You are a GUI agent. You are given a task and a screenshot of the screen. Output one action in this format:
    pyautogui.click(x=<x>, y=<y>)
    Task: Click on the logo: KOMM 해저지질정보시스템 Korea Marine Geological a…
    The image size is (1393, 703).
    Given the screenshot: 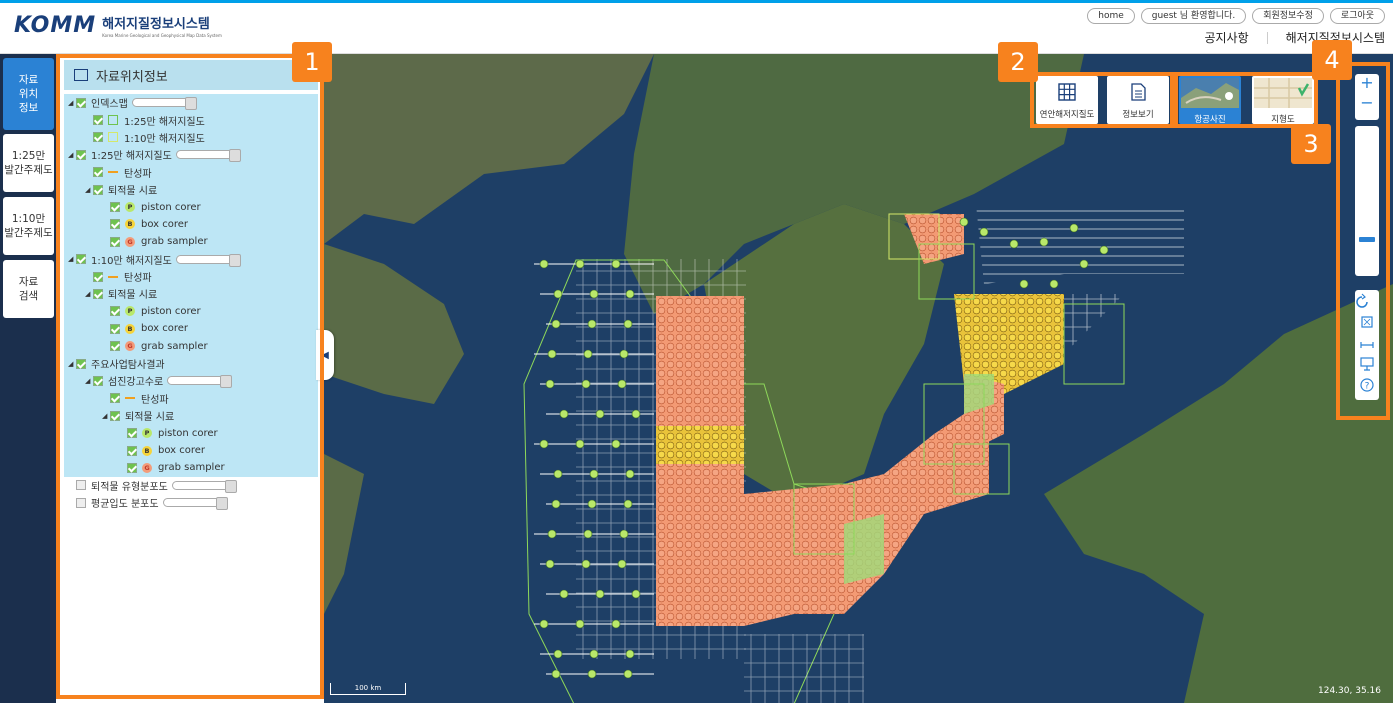 What is the action you would take?
    pyautogui.click(x=118, y=25)
    